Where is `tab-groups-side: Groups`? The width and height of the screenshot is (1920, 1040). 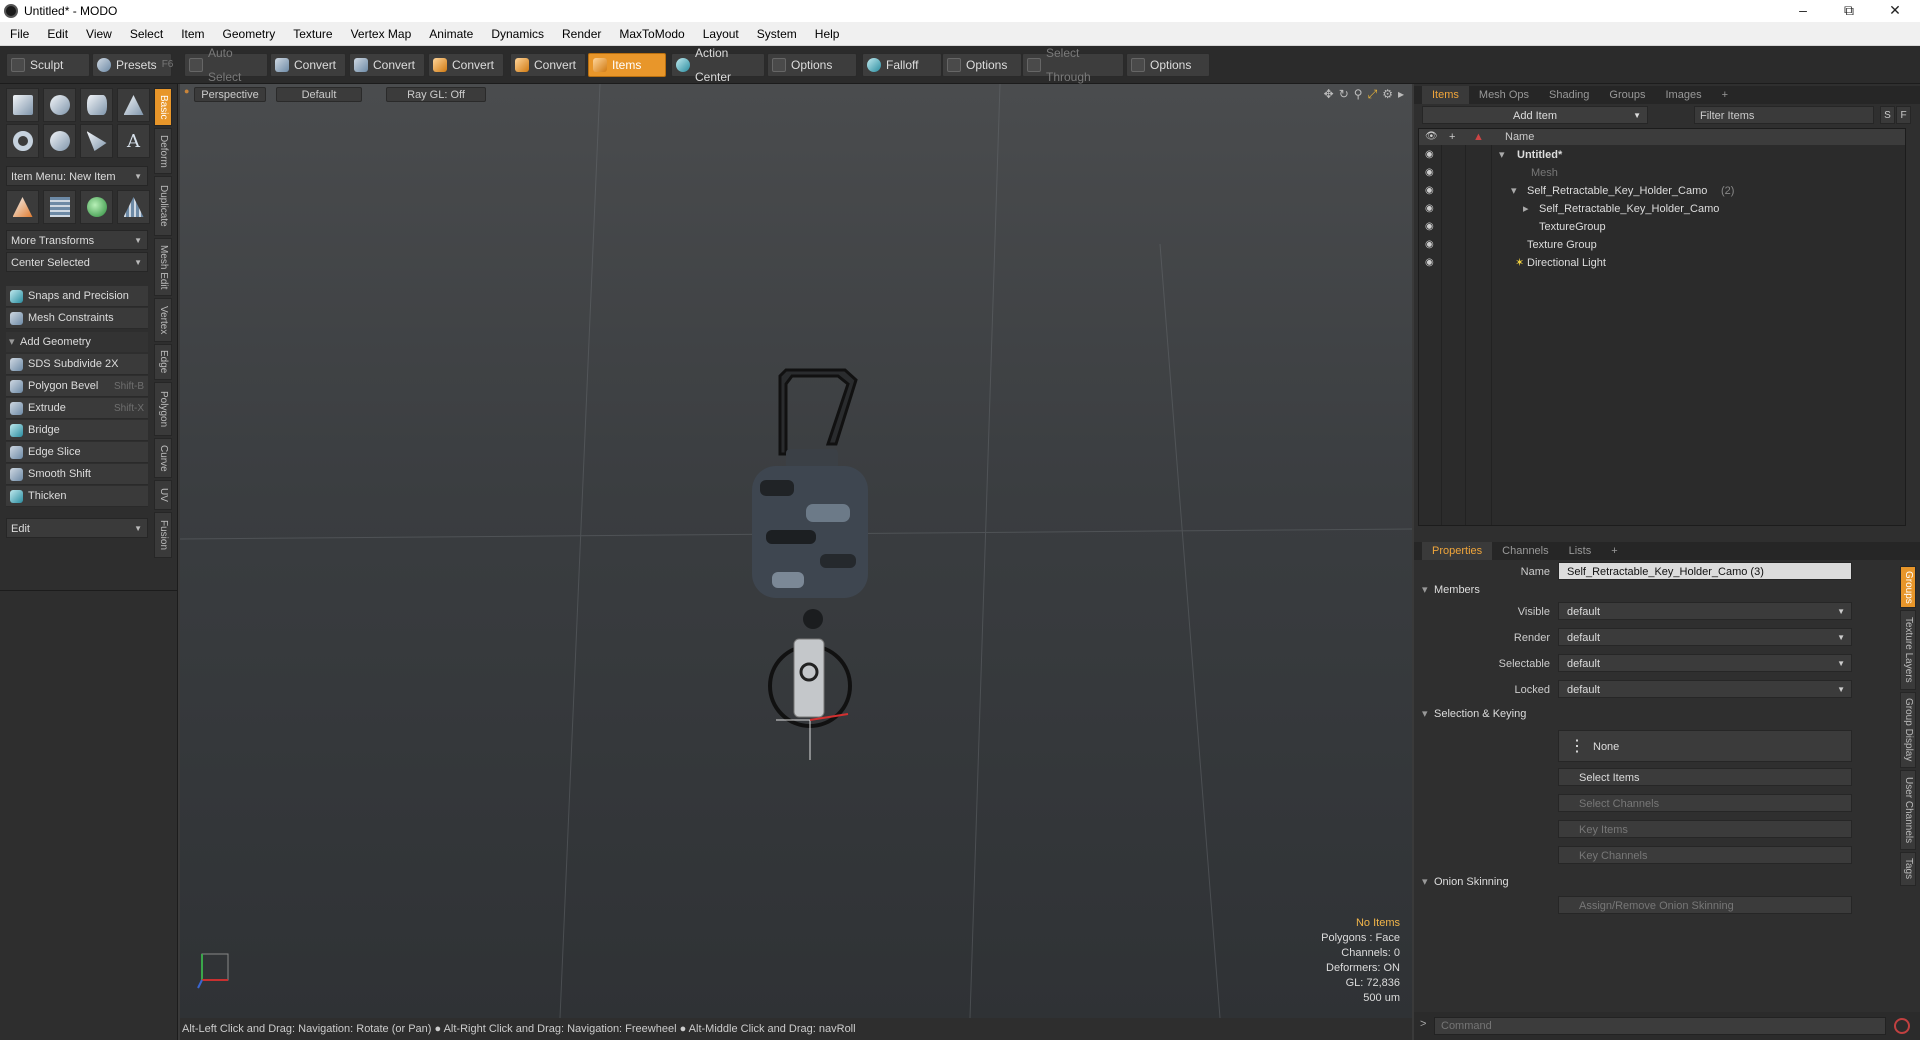 tab-groups-side: Groups is located at coordinates (1908, 587).